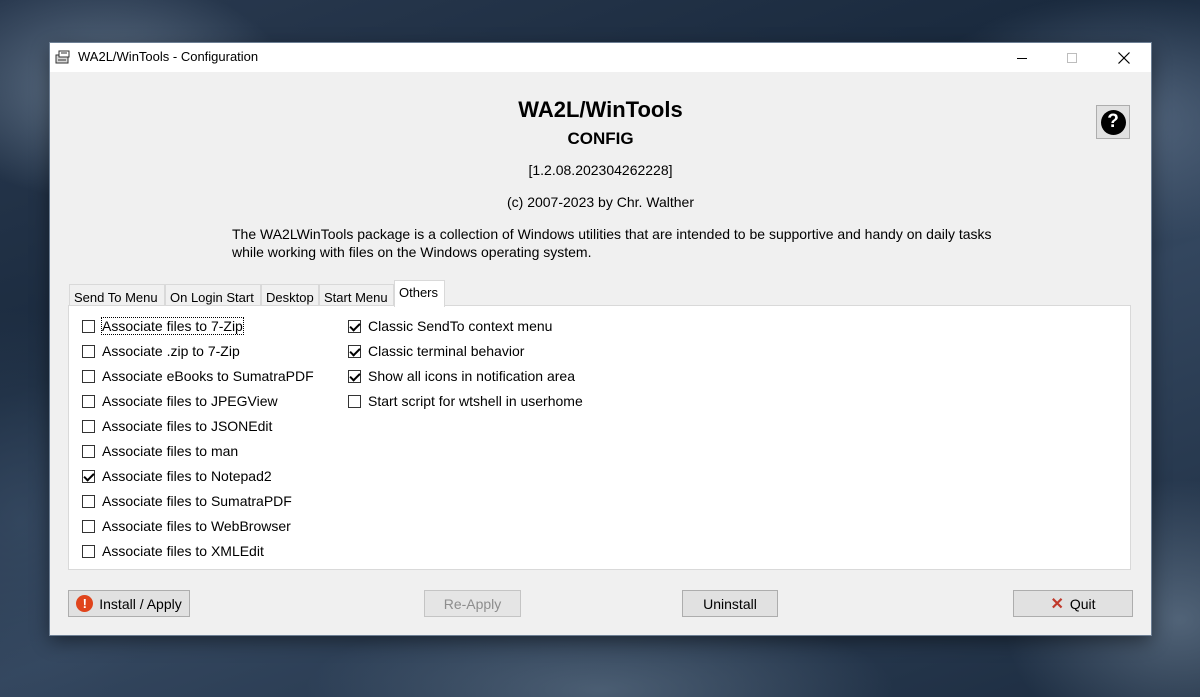 This screenshot has width=1200, height=697. I want to click on close-icon, so click(1124, 57).